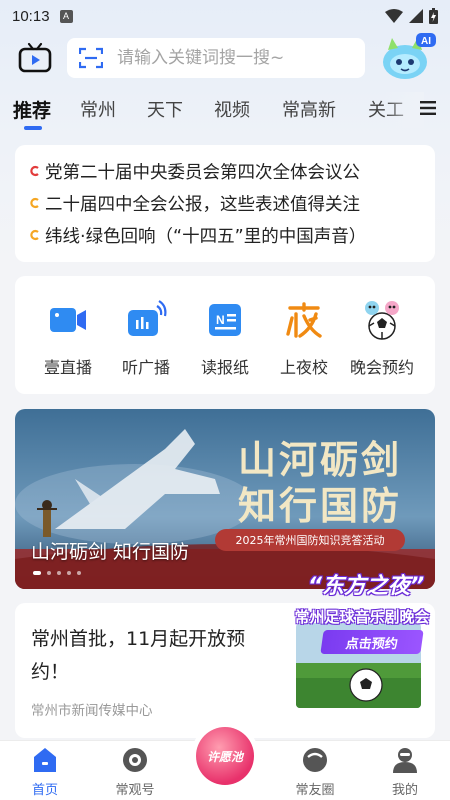 Image resolution: width=450 pixels, height=800 pixels. I want to click on banner-caption: 山河砺剑 知行国防, so click(110, 552).